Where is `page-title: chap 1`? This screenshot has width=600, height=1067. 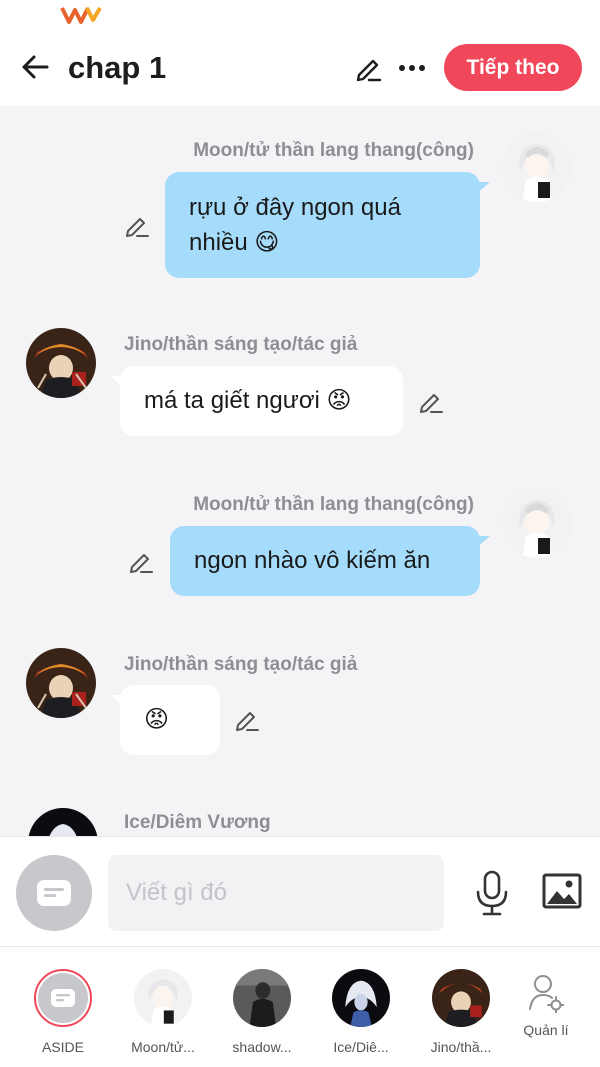
page-title: chap 1 is located at coordinates (117, 67).